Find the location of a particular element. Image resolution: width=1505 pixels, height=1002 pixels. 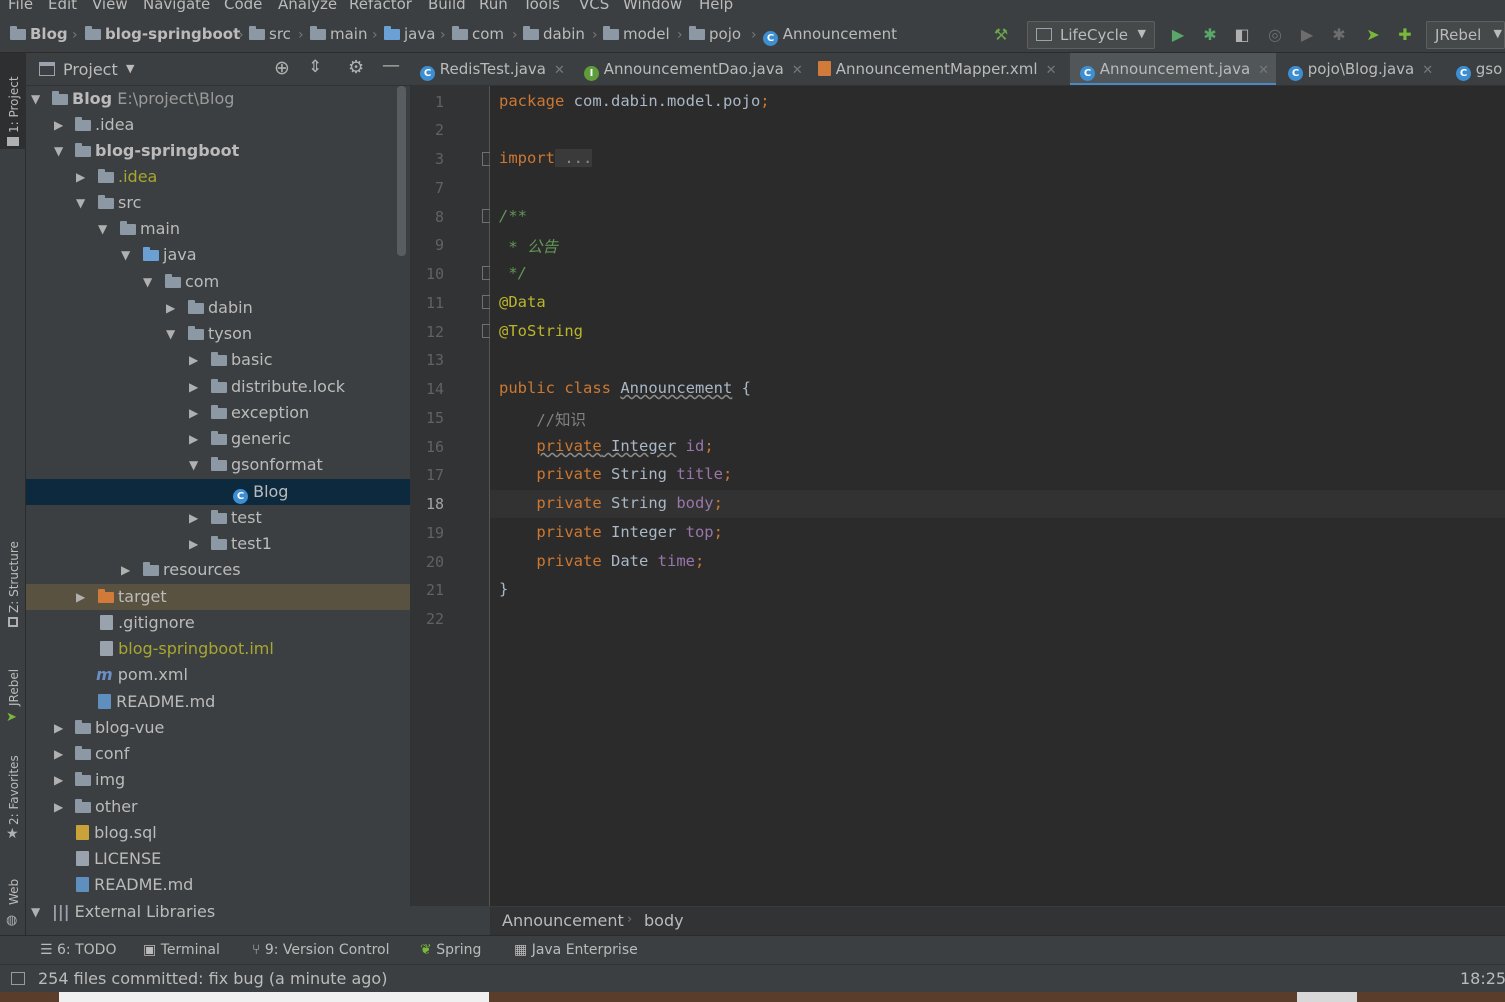

tab-announcementdao: I AnnouncementDao.java ✕ is located at coordinates (691, 69).